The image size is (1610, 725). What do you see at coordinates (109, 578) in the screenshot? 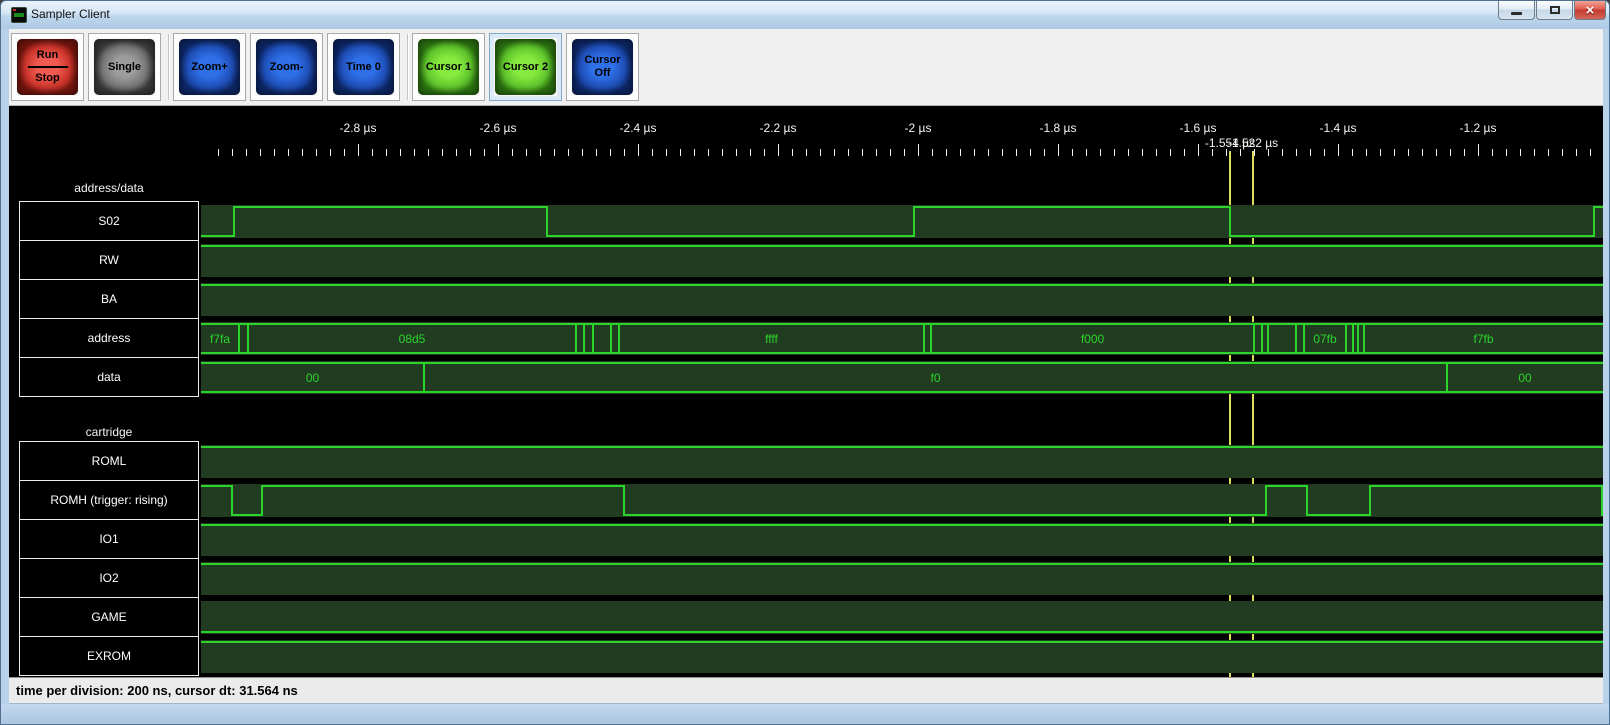
I see `signal-label-io2: IO2` at bounding box center [109, 578].